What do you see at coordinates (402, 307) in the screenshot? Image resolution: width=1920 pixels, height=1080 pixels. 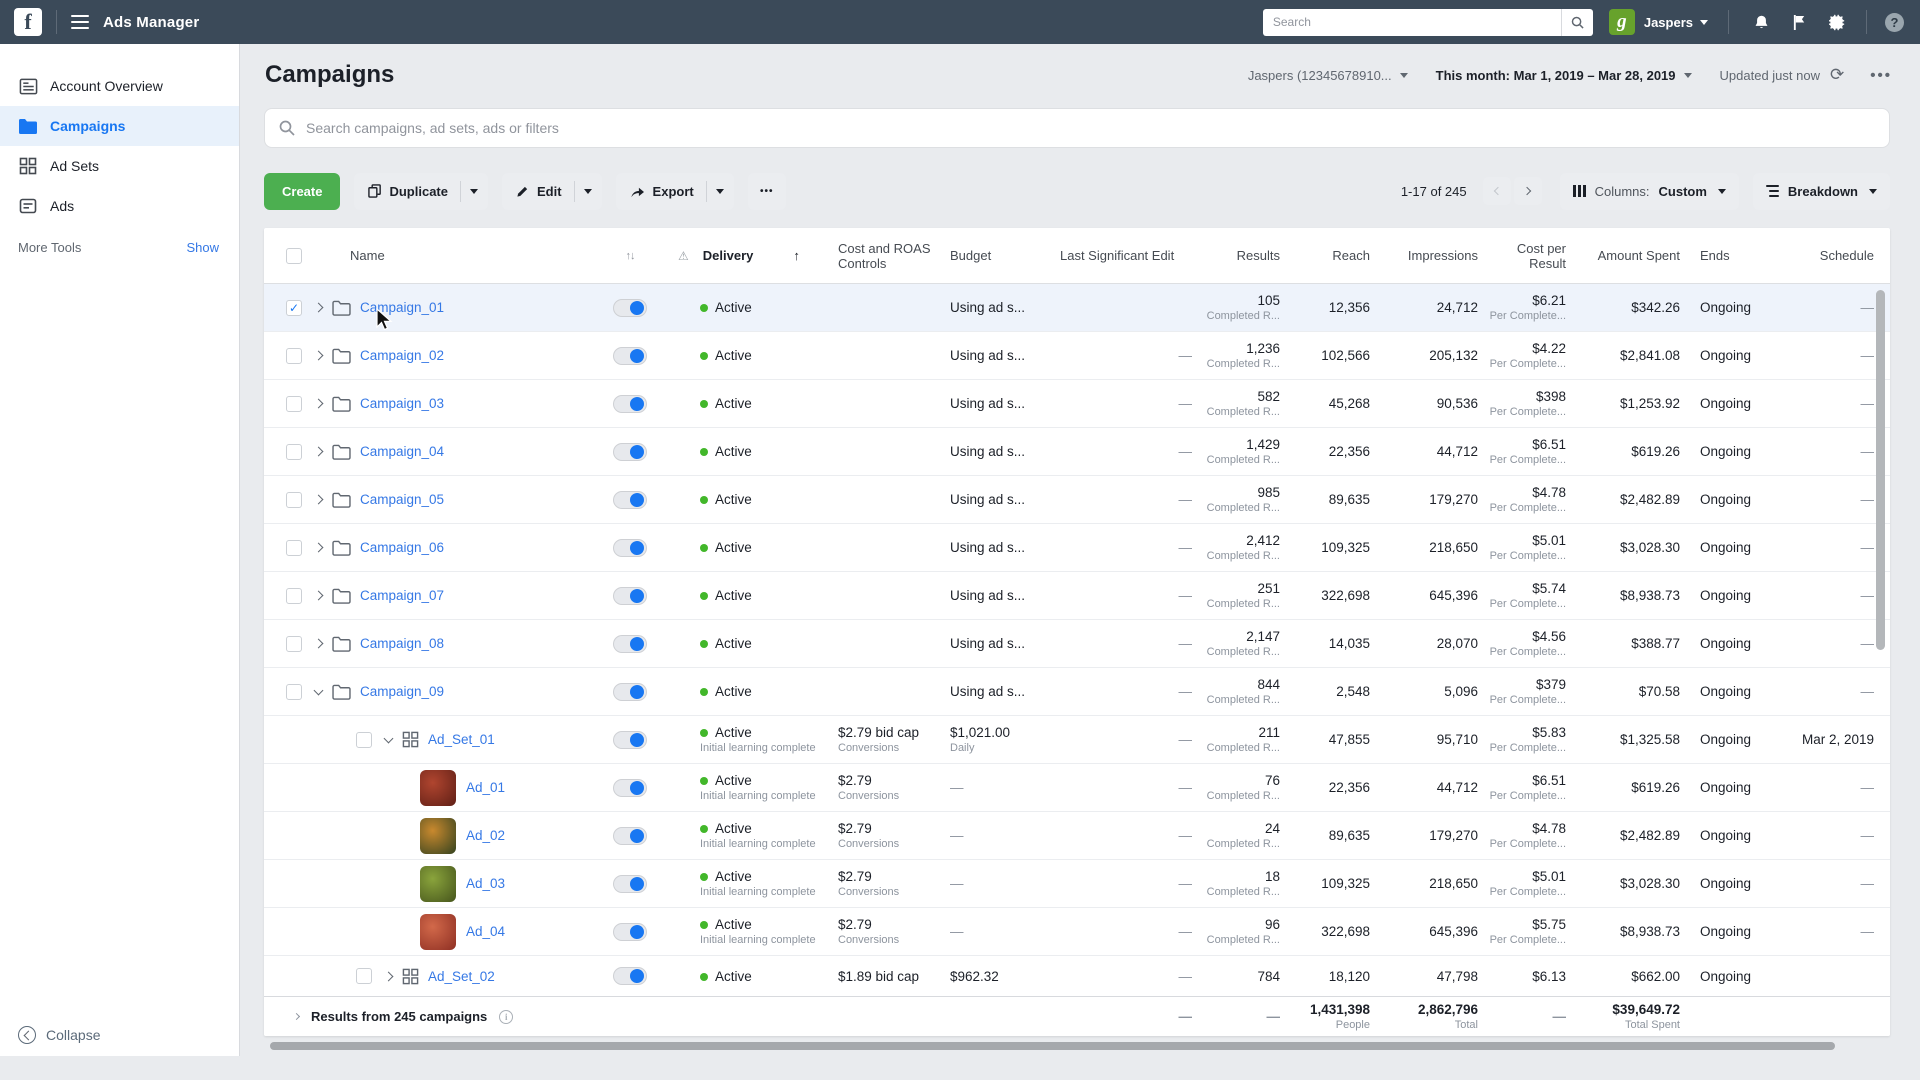 I see `row-name-link: Campaign_01` at bounding box center [402, 307].